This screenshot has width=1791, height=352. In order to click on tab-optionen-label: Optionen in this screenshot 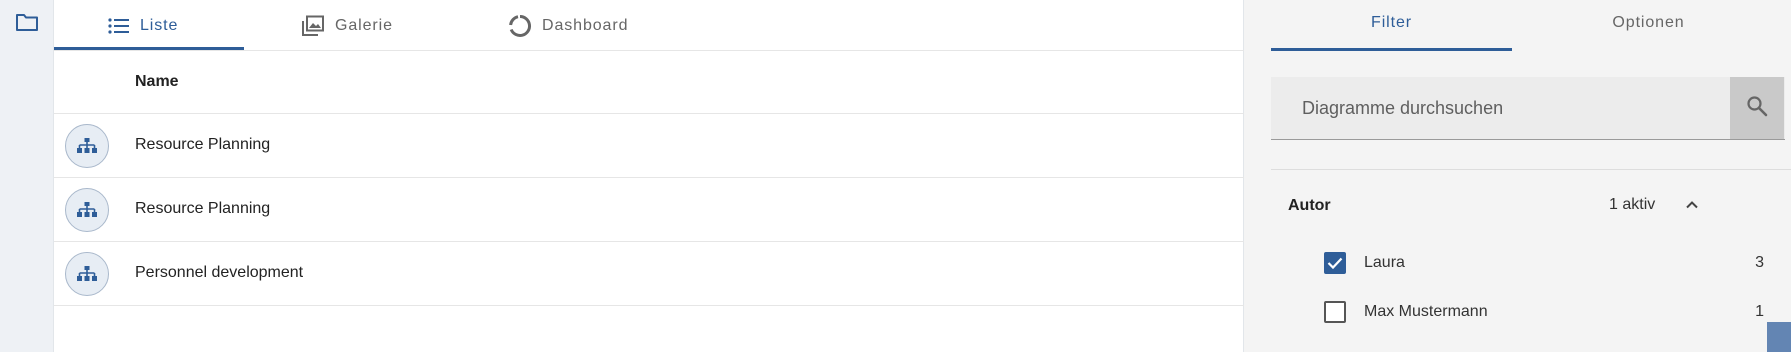, I will do `click(1648, 22)`.